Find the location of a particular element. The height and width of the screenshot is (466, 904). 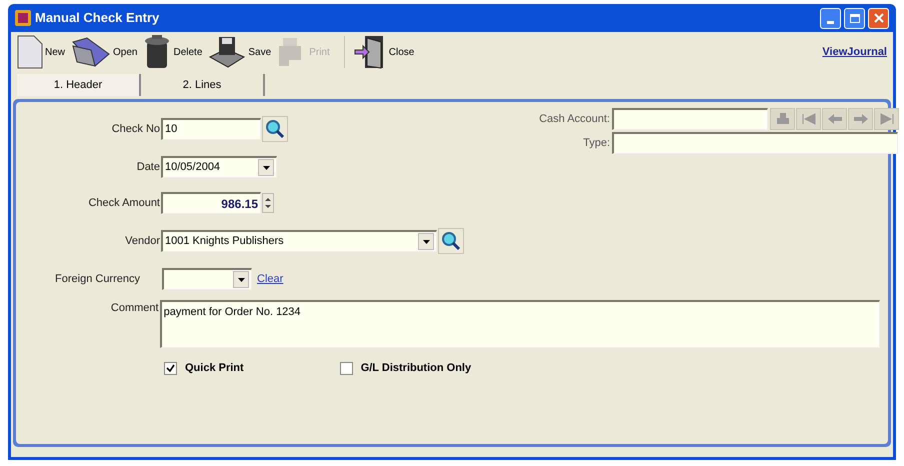

vendor-field: 1001 Knights Publishers is located at coordinates (299, 241).